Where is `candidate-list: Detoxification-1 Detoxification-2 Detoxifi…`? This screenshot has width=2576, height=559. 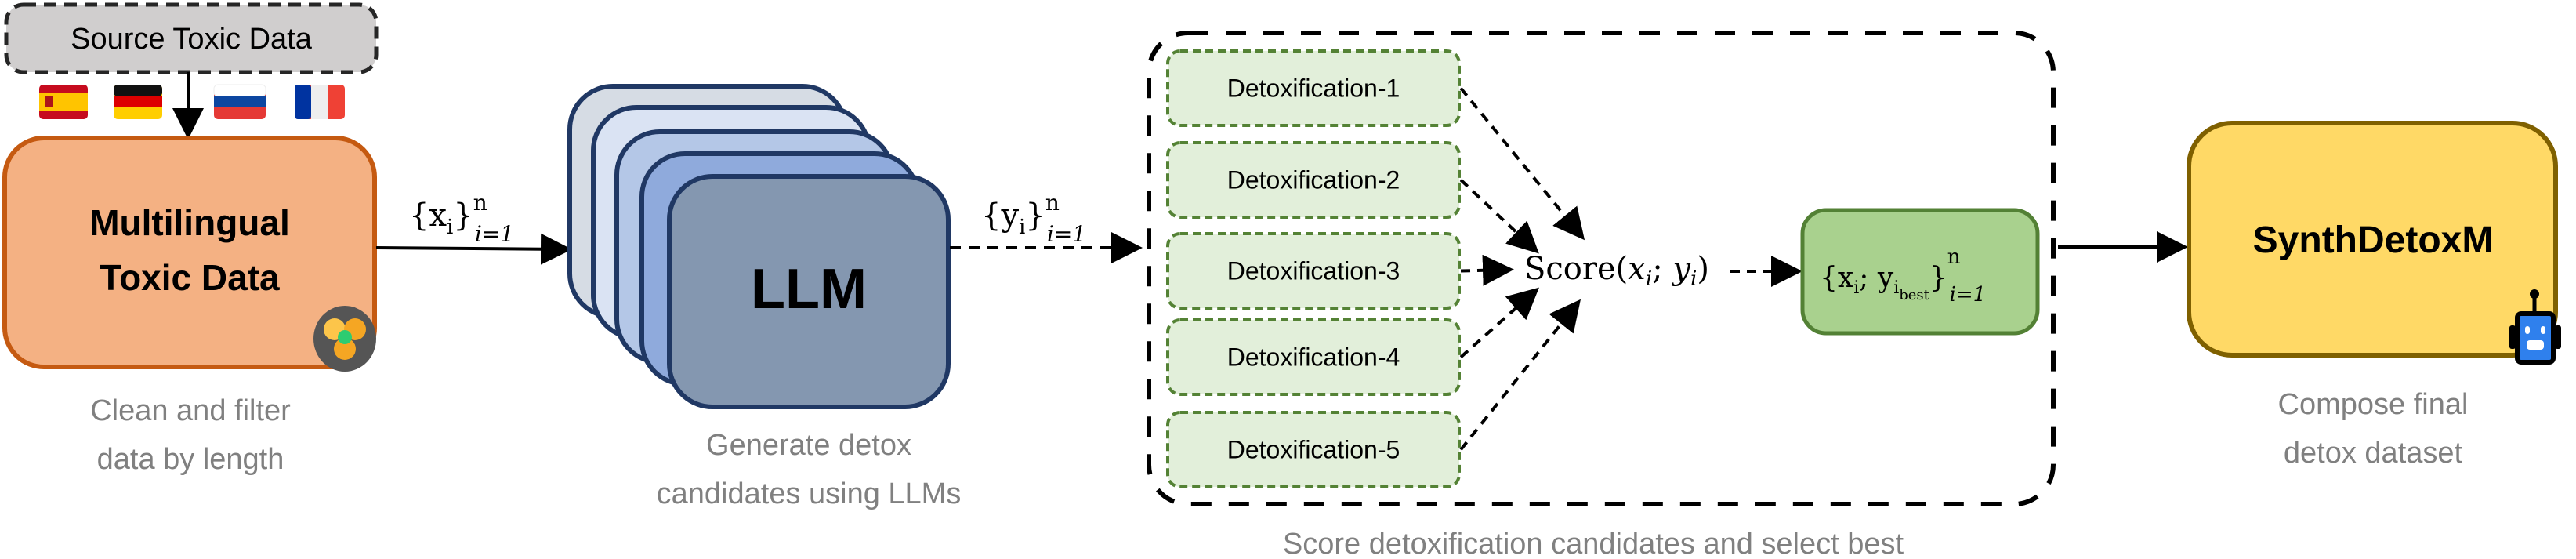 candidate-list: Detoxification-1 Detoxification-2 Detoxifi… is located at coordinates (1313, 268).